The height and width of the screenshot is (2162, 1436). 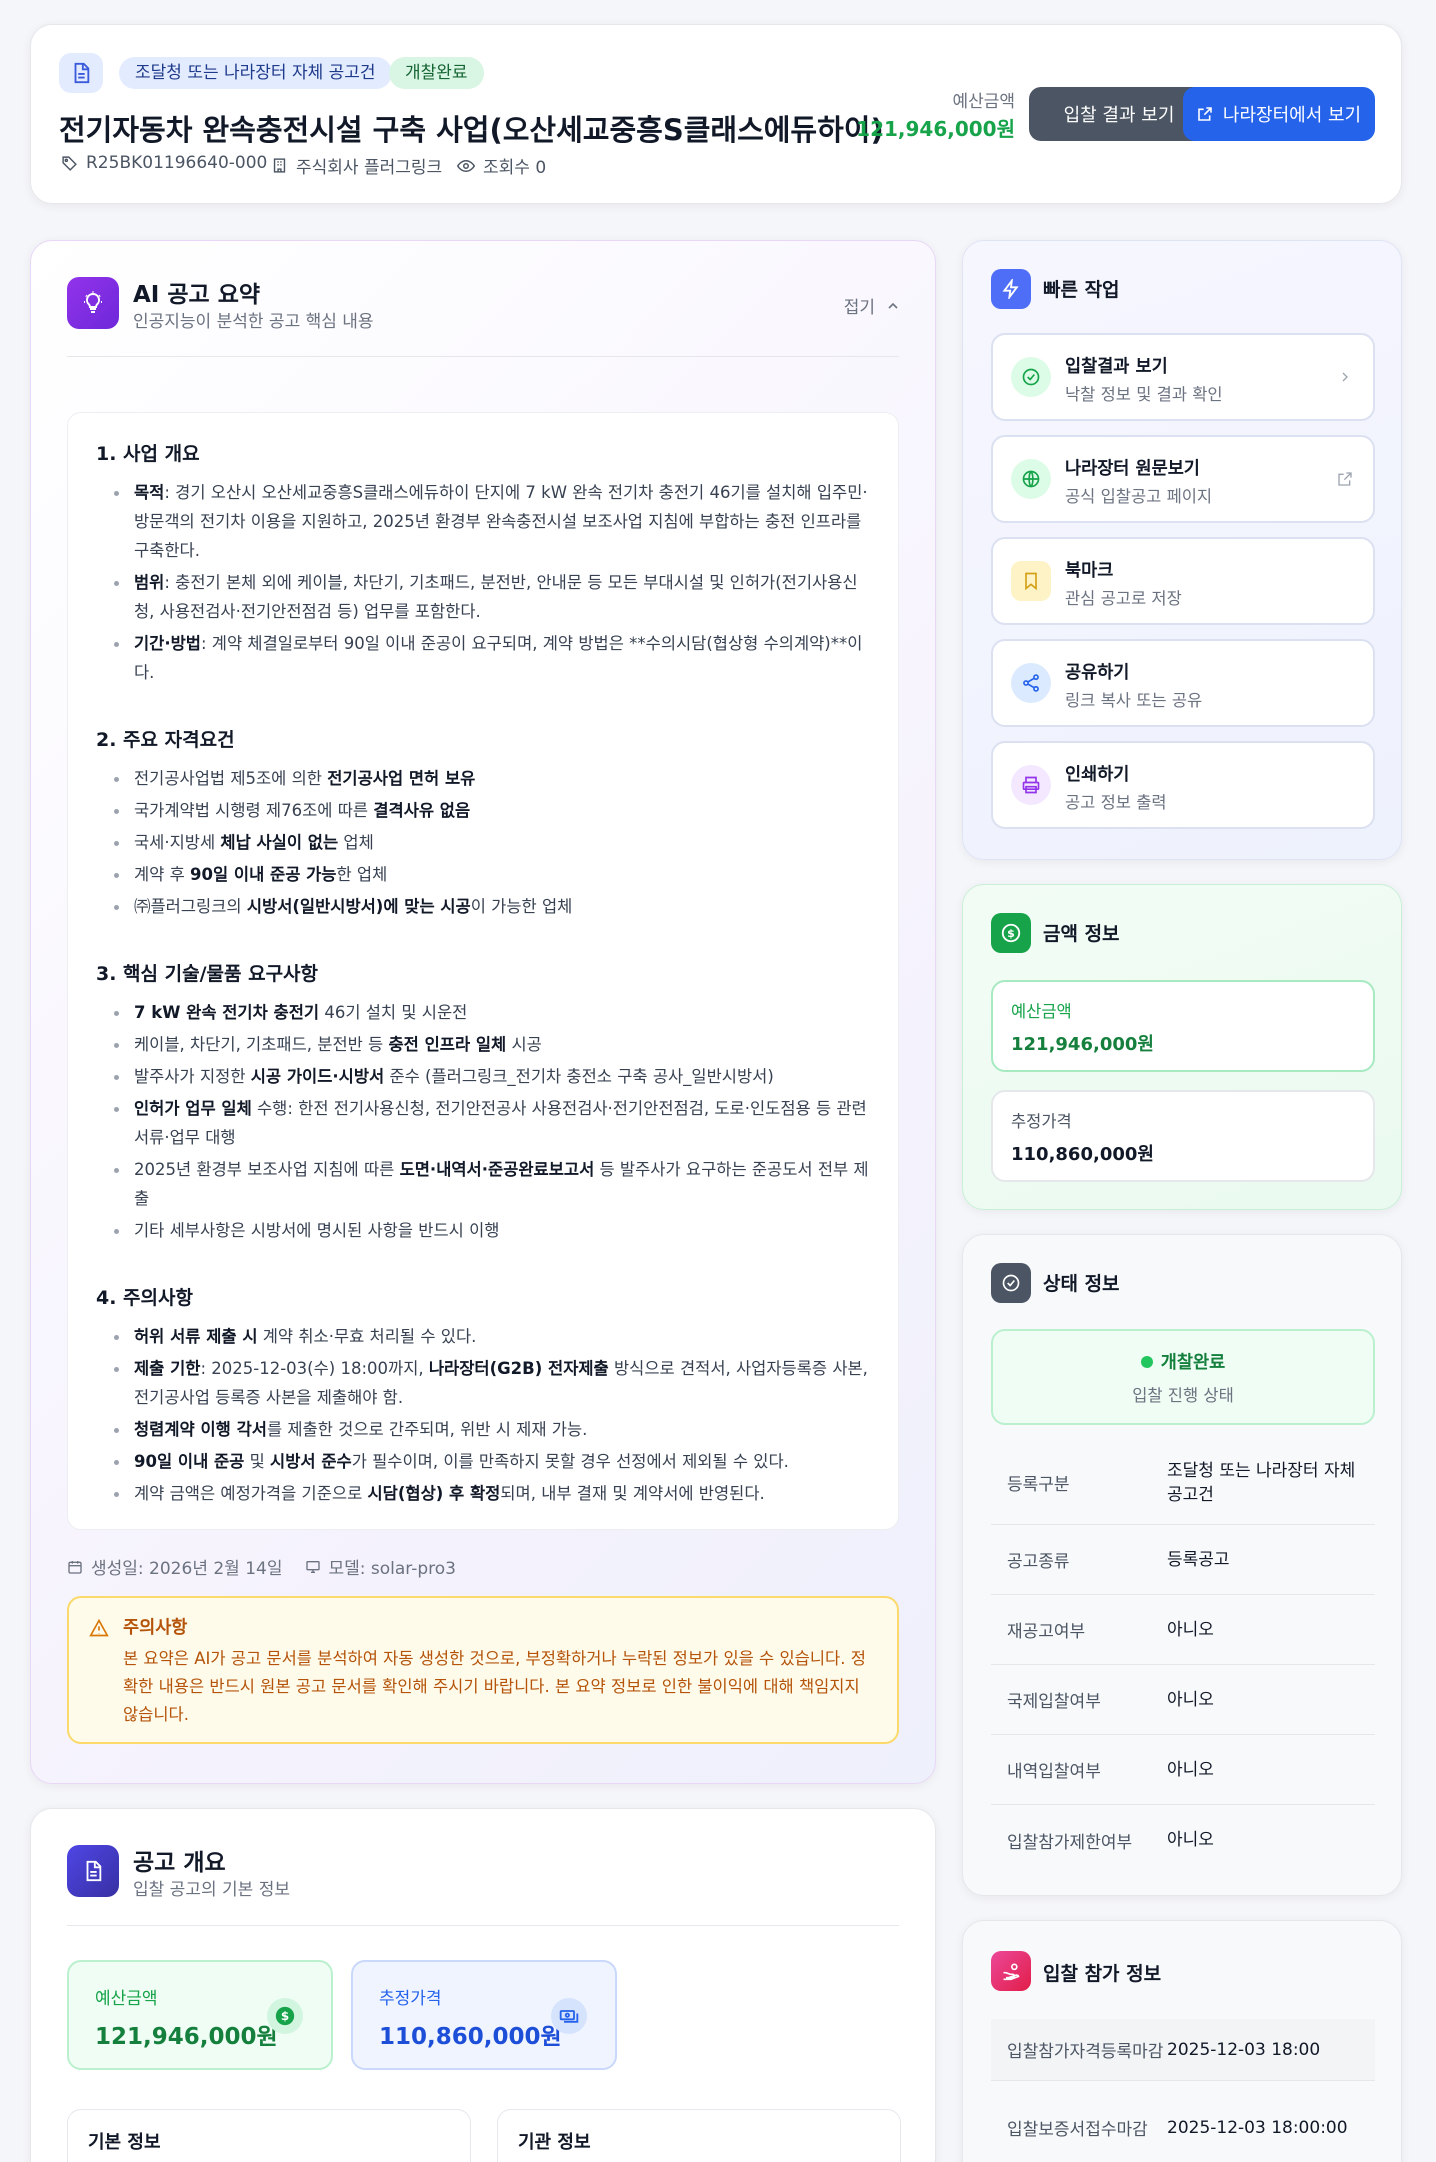 What do you see at coordinates (1183, 581) in the screenshot?
I see `quick-bookmark: 북마크 관심 공고로 저장` at bounding box center [1183, 581].